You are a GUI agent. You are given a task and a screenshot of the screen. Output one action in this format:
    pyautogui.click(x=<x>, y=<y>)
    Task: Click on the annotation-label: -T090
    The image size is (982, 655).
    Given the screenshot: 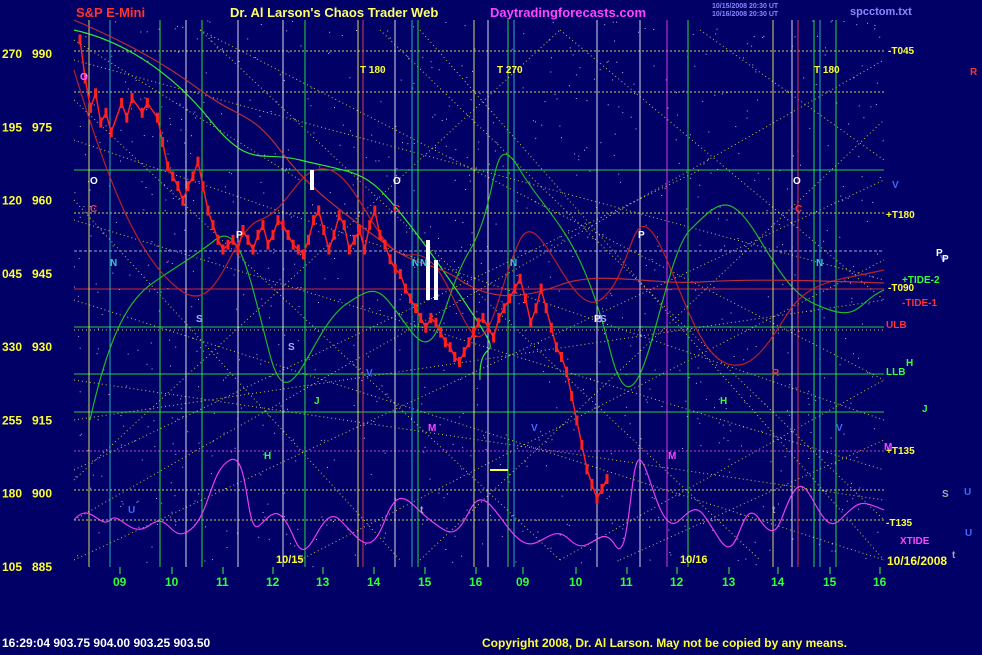 What is the action you would take?
    pyautogui.click(x=901, y=288)
    